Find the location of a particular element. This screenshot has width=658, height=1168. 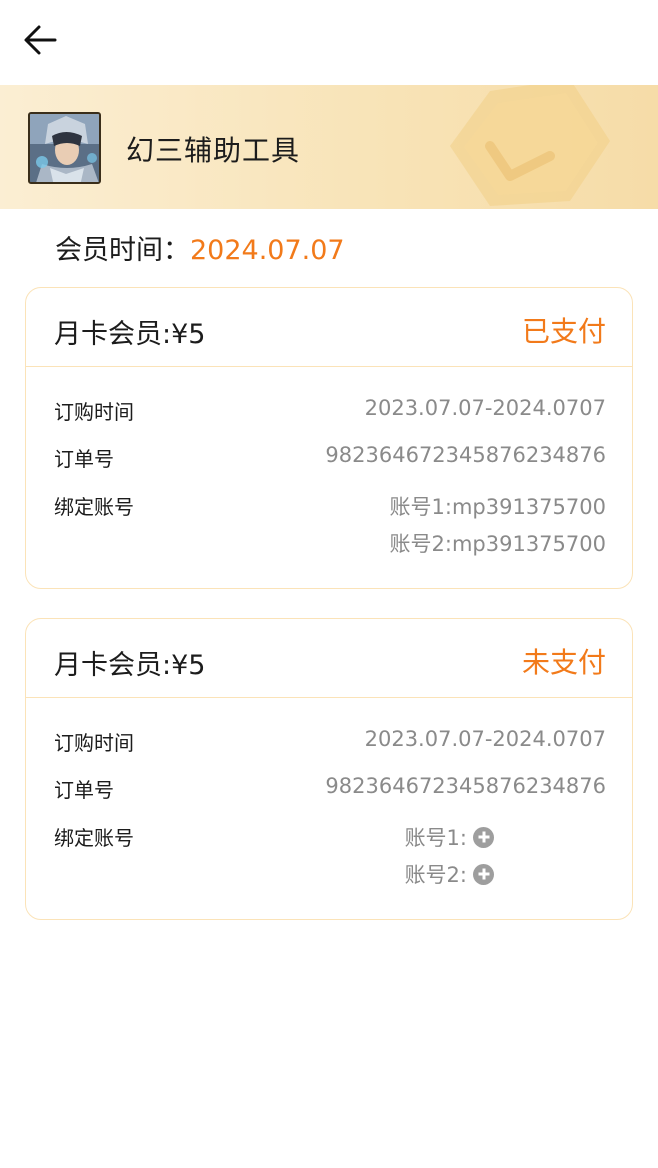

account-1-label: 账号1: is located at coordinates (435, 838).